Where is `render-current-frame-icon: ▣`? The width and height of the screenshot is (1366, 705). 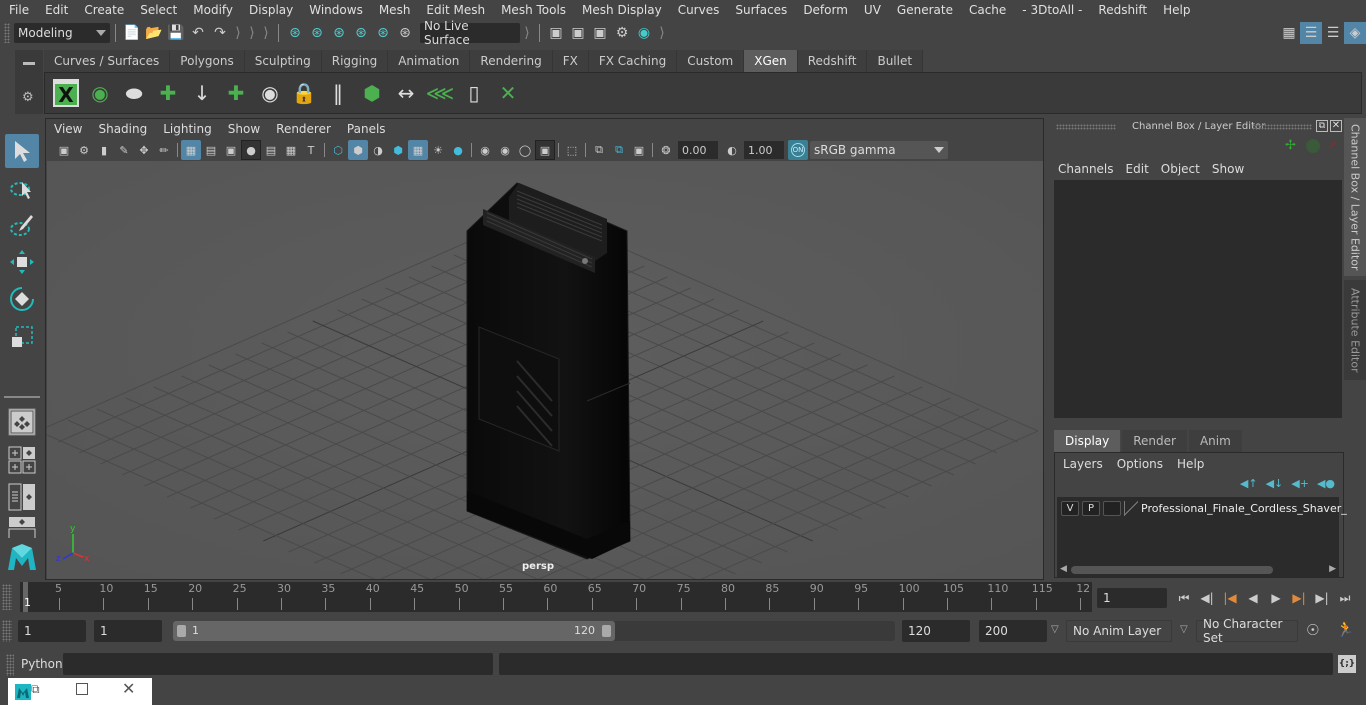
render-current-frame-icon: ▣ is located at coordinates (578, 33).